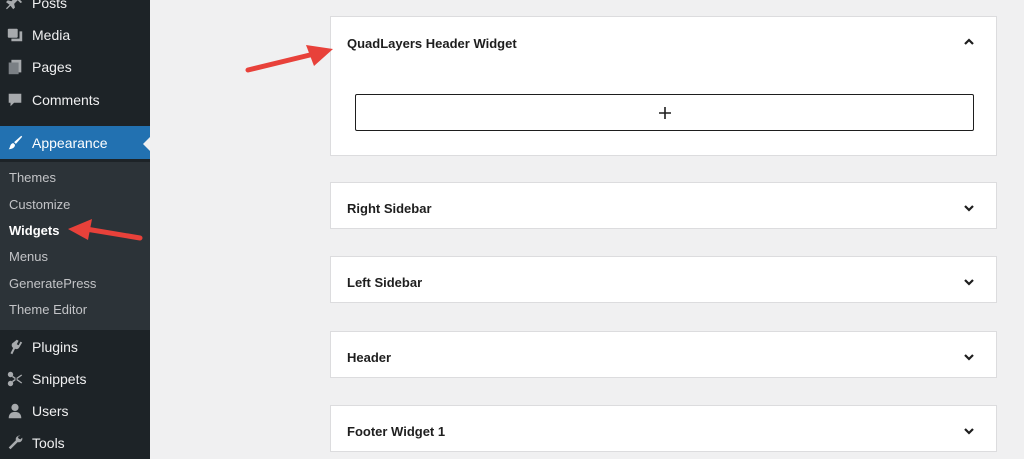 The height and width of the screenshot is (459, 1024). What do you see at coordinates (663, 354) in the screenshot?
I see `widget-area-header: Header` at bounding box center [663, 354].